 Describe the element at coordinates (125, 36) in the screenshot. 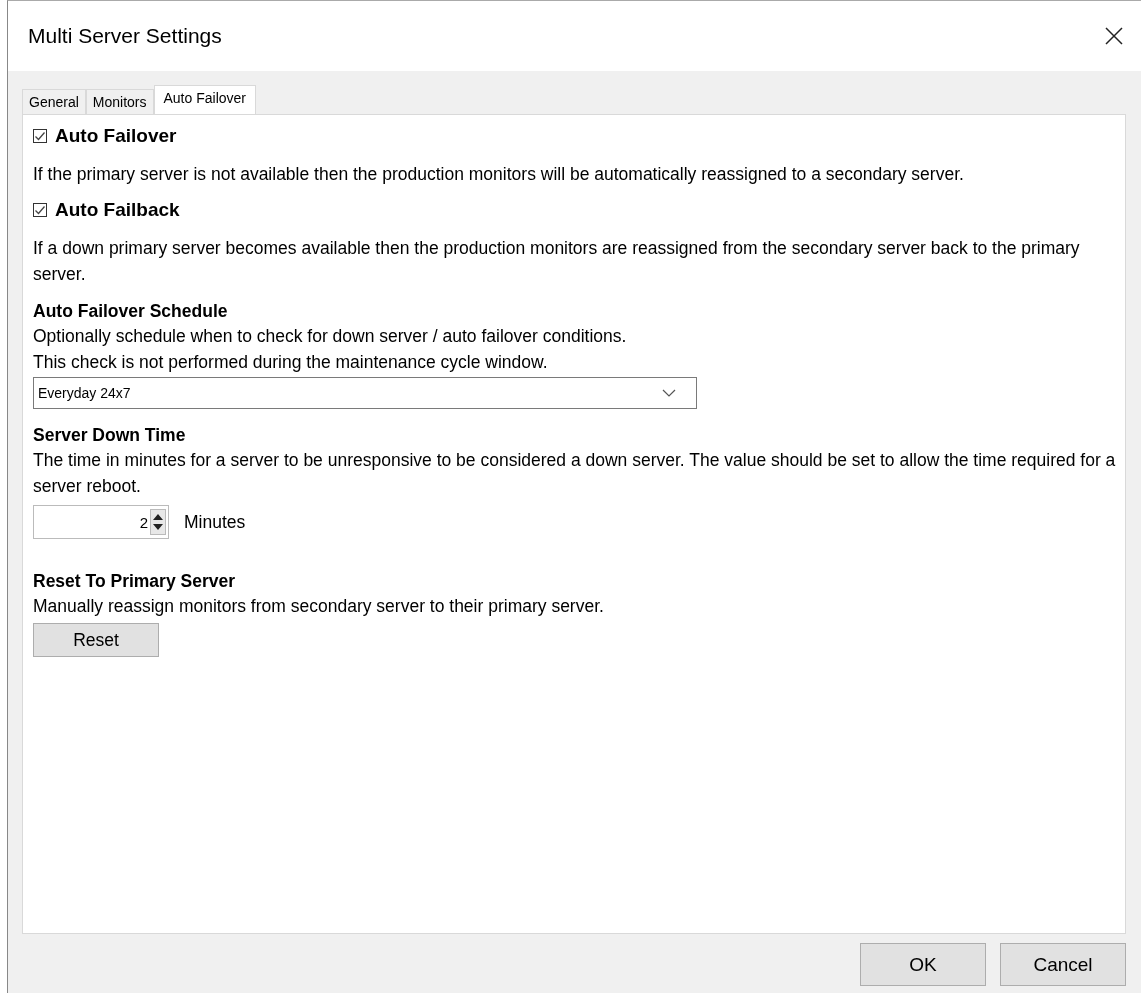

I see `window-title: Multi Server Settings` at that location.